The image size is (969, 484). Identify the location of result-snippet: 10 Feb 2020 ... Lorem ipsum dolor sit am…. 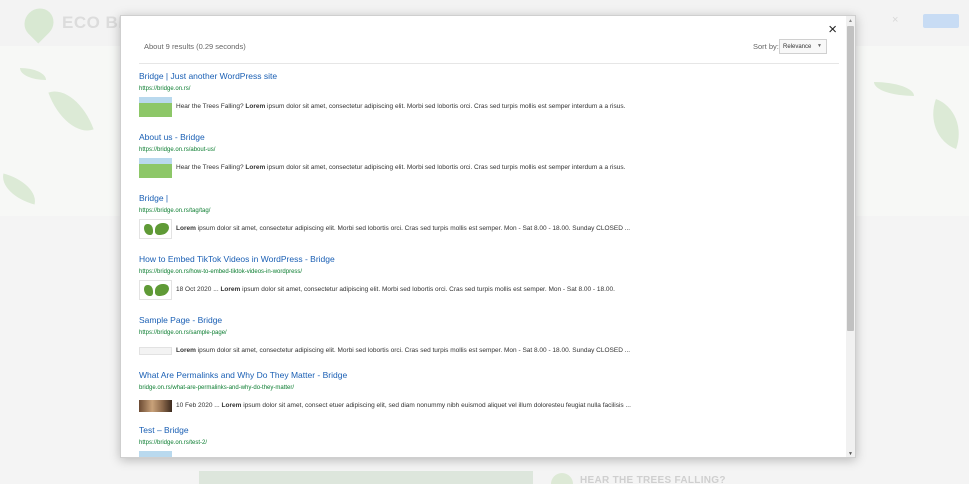
(403, 405).